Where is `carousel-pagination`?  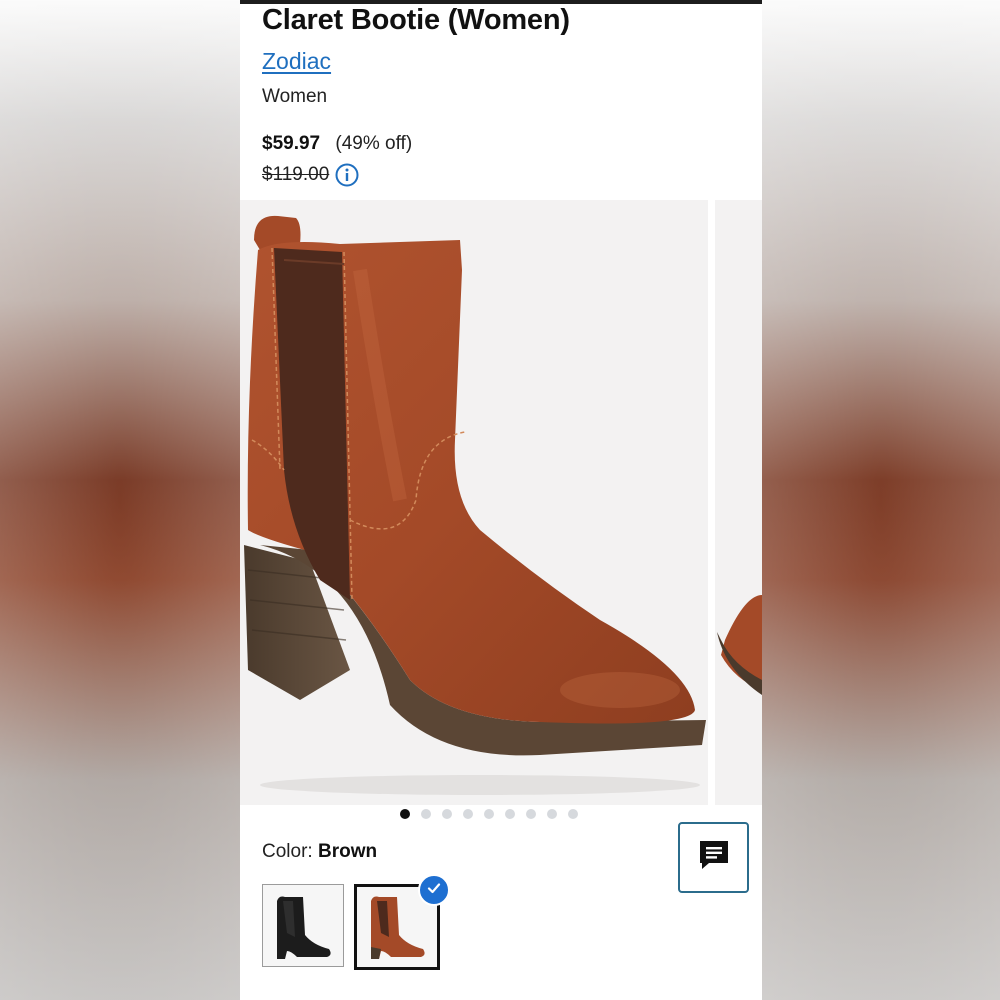 carousel-pagination is located at coordinates (489, 814).